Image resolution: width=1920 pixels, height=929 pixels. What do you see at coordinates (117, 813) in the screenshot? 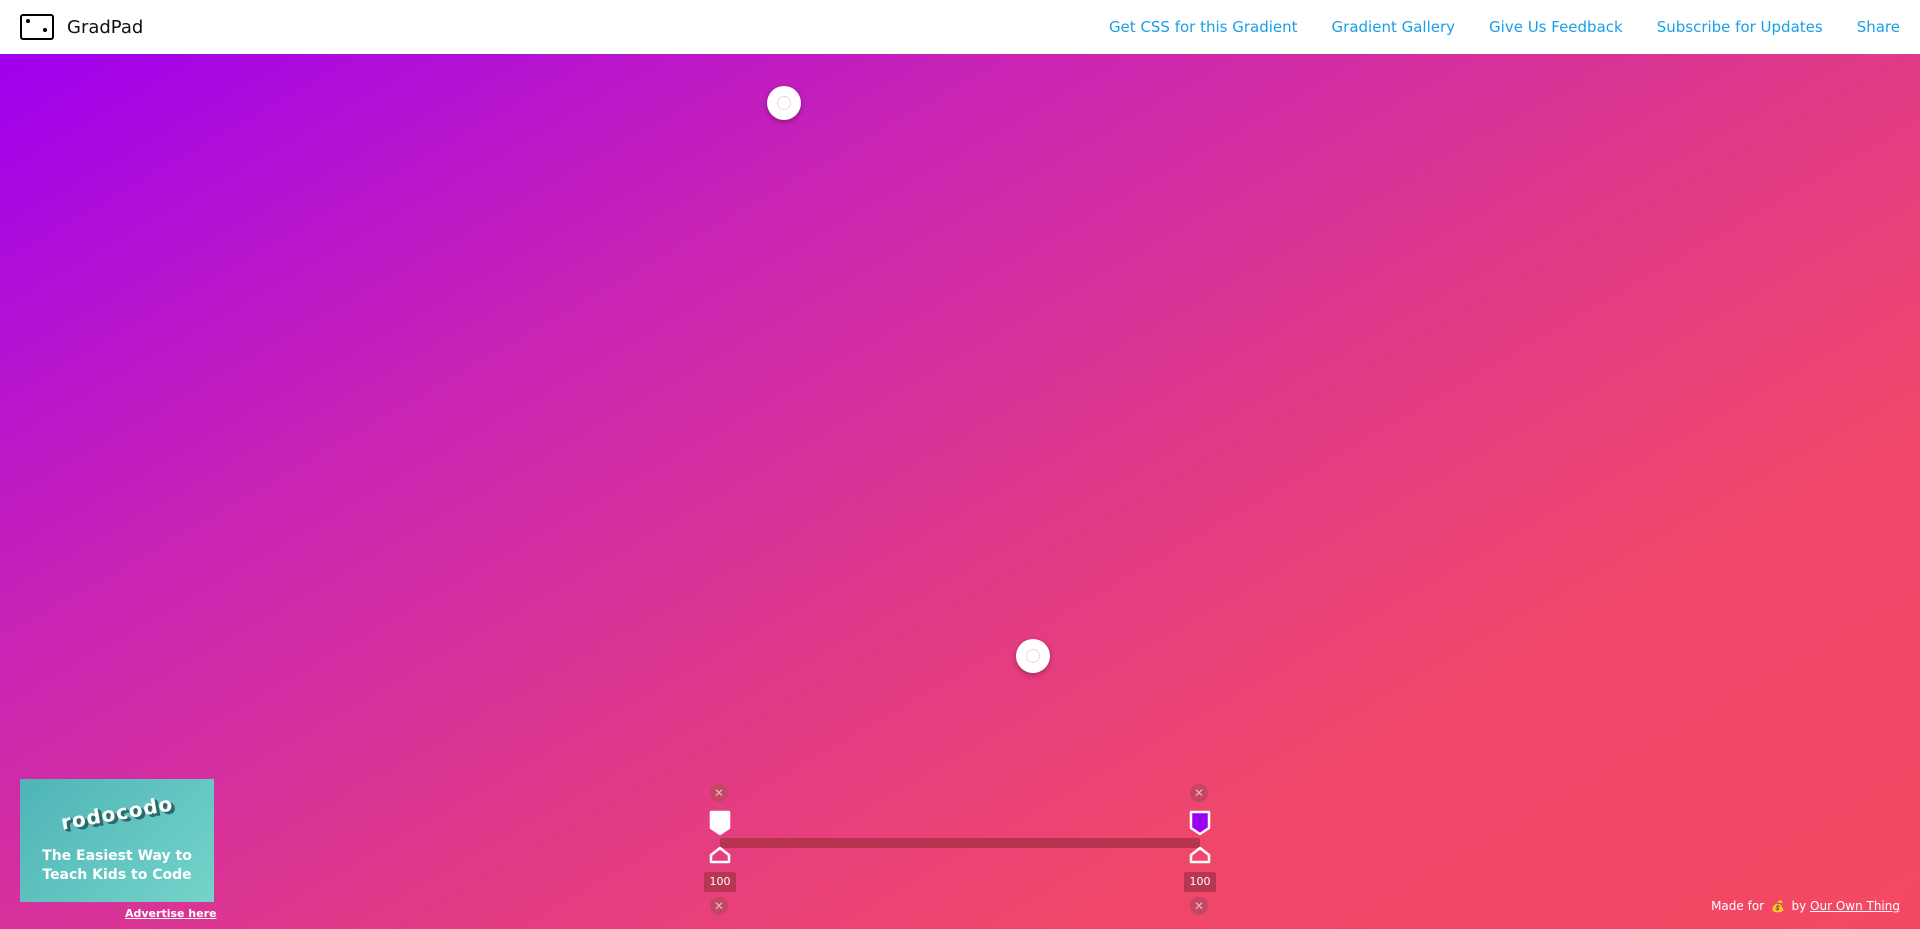
I see `ad-logo: rodocodo` at bounding box center [117, 813].